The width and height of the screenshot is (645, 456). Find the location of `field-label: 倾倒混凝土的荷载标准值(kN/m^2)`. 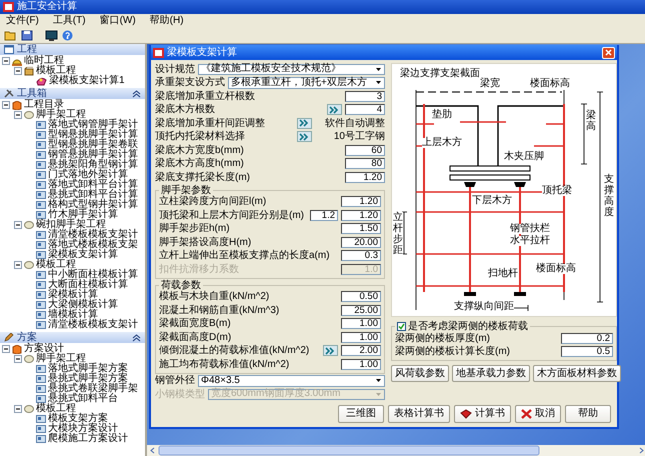

field-label: 倾倒混凝土的荷载标准值(kN/m^2) is located at coordinates (234, 350).